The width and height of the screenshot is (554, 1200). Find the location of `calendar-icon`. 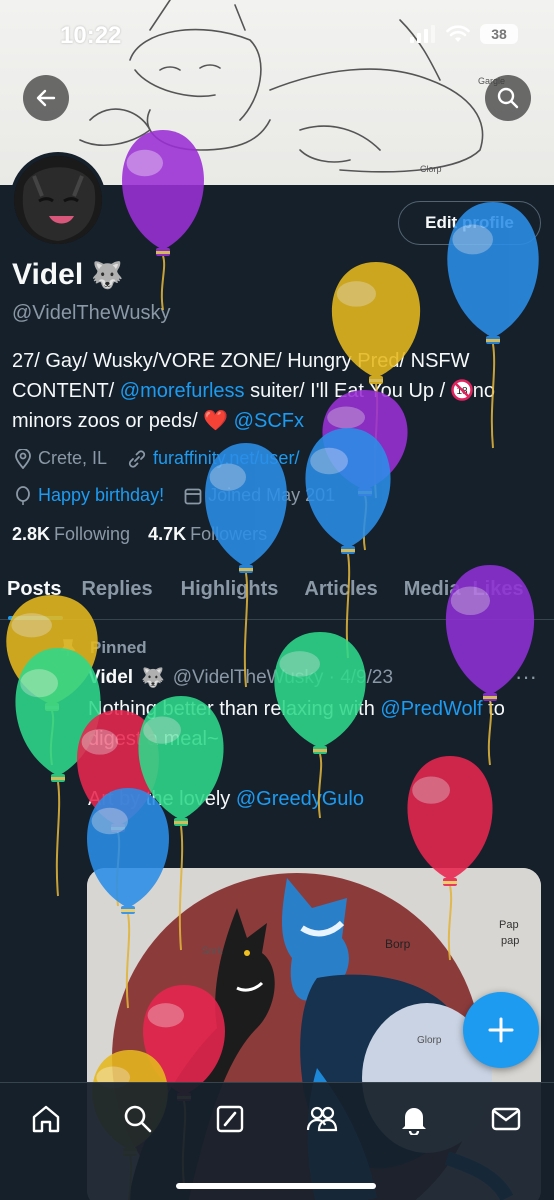

calendar-icon is located at coordinates (193, 496).